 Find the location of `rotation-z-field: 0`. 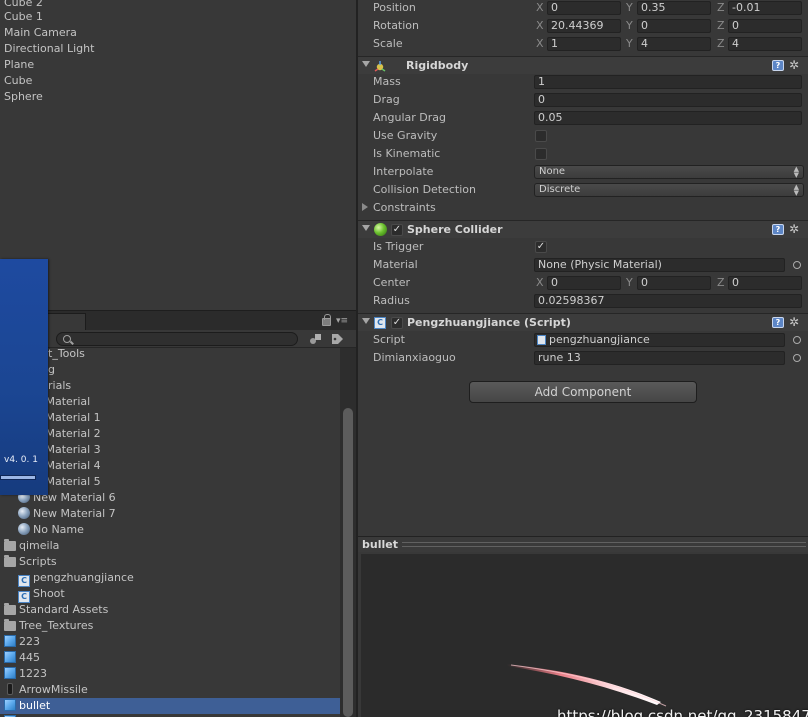

rotation-z-field: 0 is located at coordinates (765, 26).